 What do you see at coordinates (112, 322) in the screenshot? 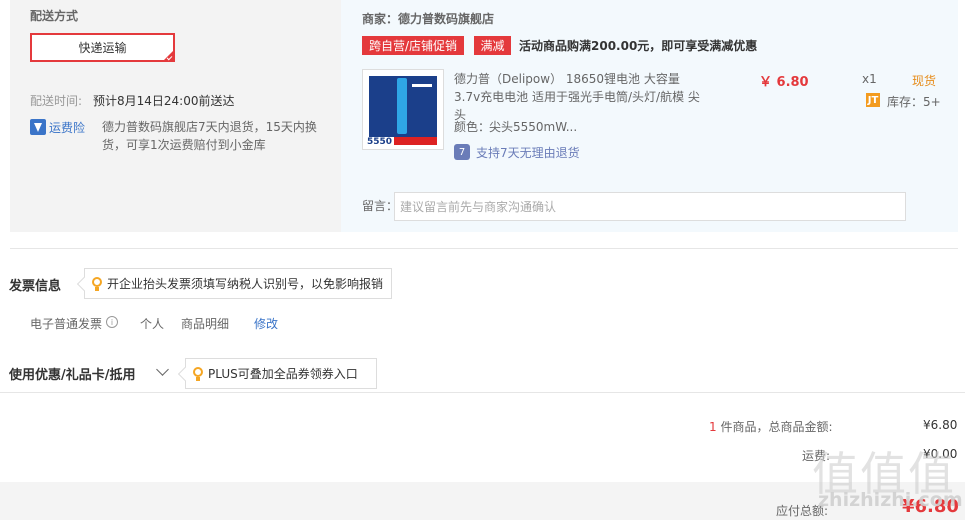
I see `info-icon: i` at bounding box center [112, 322].